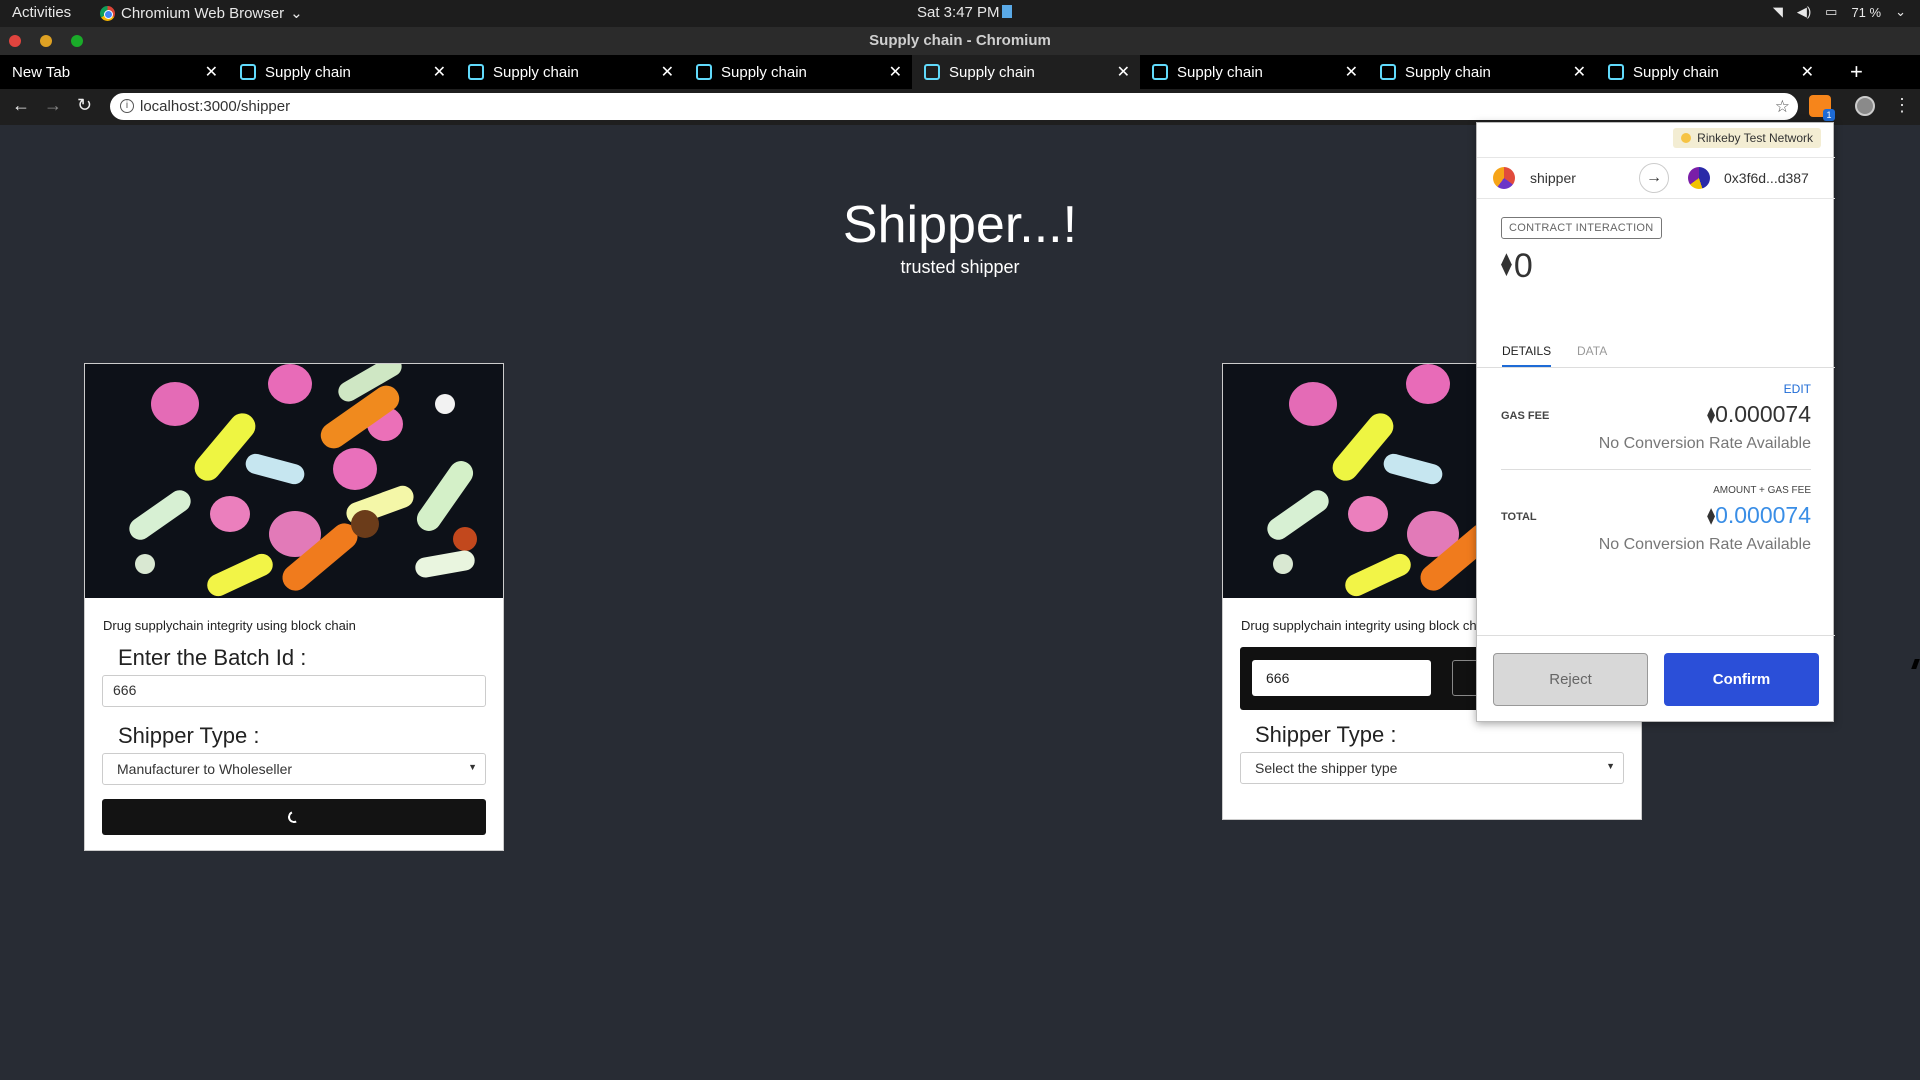 The image size is (1920, 1080). I want to click on reject-button: Reject, so click(1570, 679).